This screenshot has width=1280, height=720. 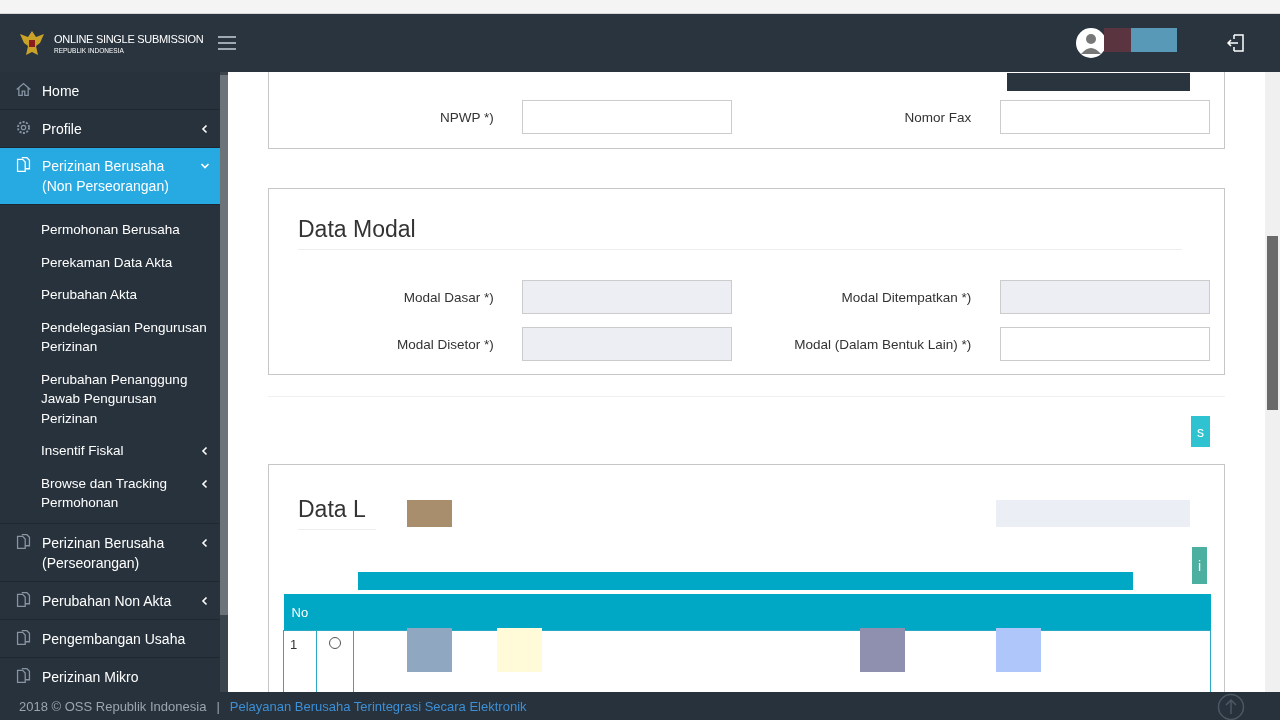 I want to click on column-header: No, so click(x=300, y=612).